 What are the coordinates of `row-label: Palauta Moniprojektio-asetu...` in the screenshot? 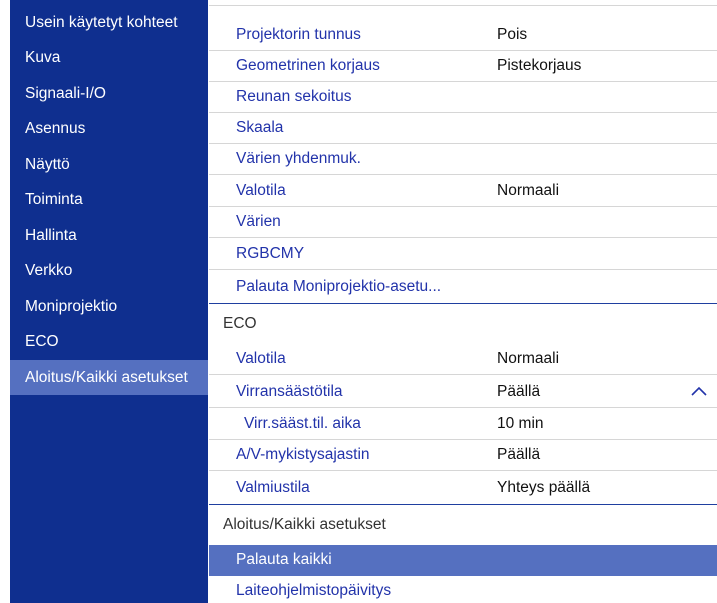 It's located at (339, 286).